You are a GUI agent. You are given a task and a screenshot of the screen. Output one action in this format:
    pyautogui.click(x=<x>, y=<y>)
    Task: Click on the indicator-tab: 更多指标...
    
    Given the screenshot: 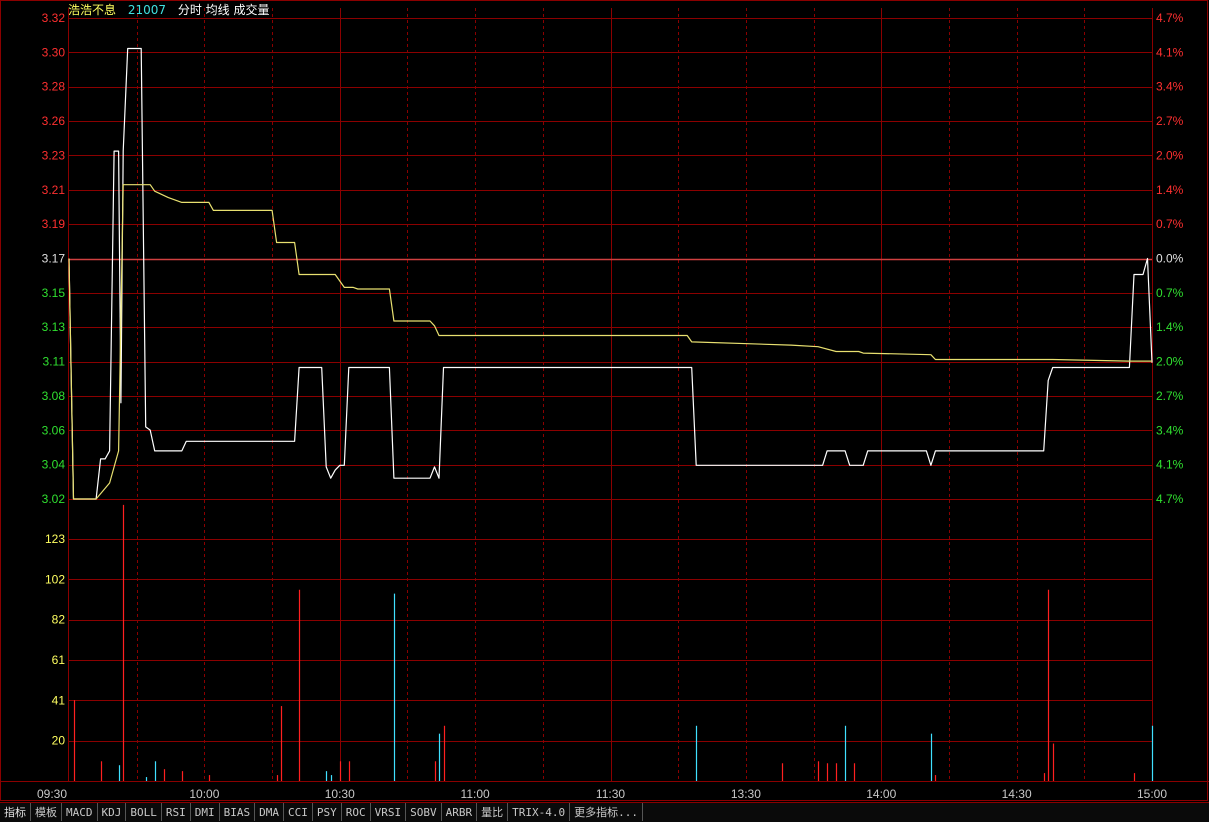 What is the action you would take?
    pyautogui.click(x=606, y=812)
    